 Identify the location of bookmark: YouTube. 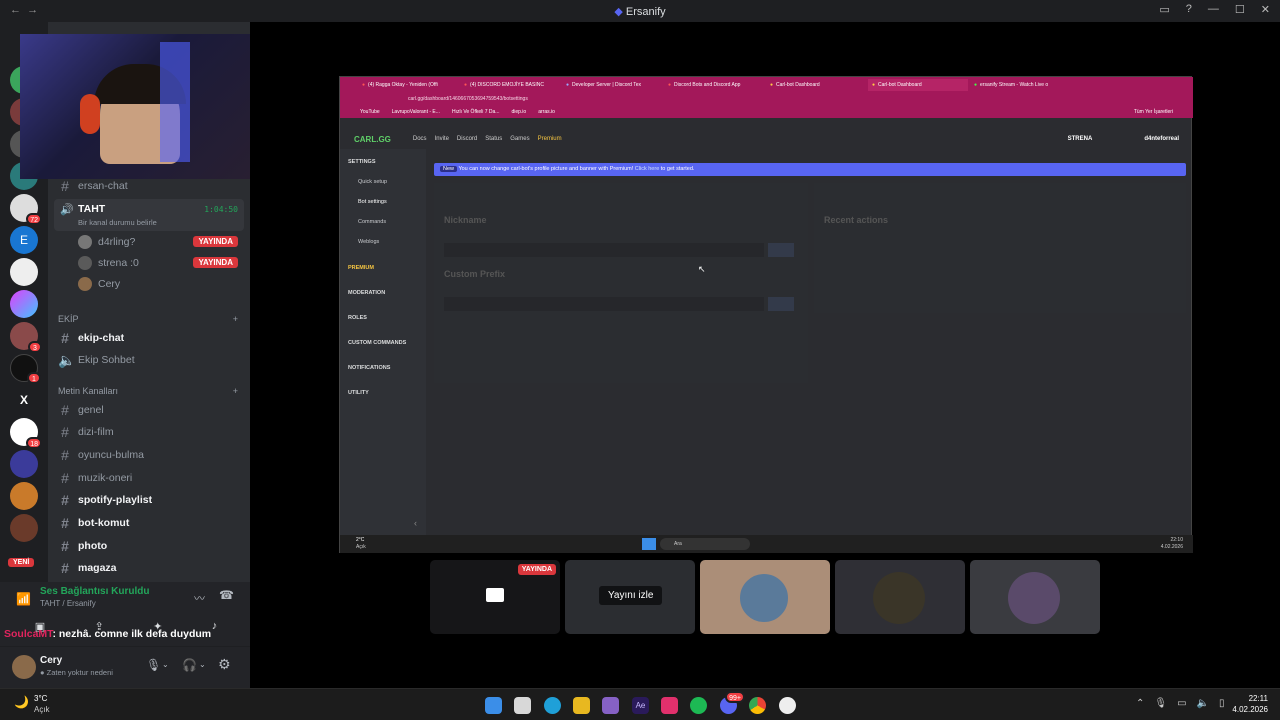
(370, 112).